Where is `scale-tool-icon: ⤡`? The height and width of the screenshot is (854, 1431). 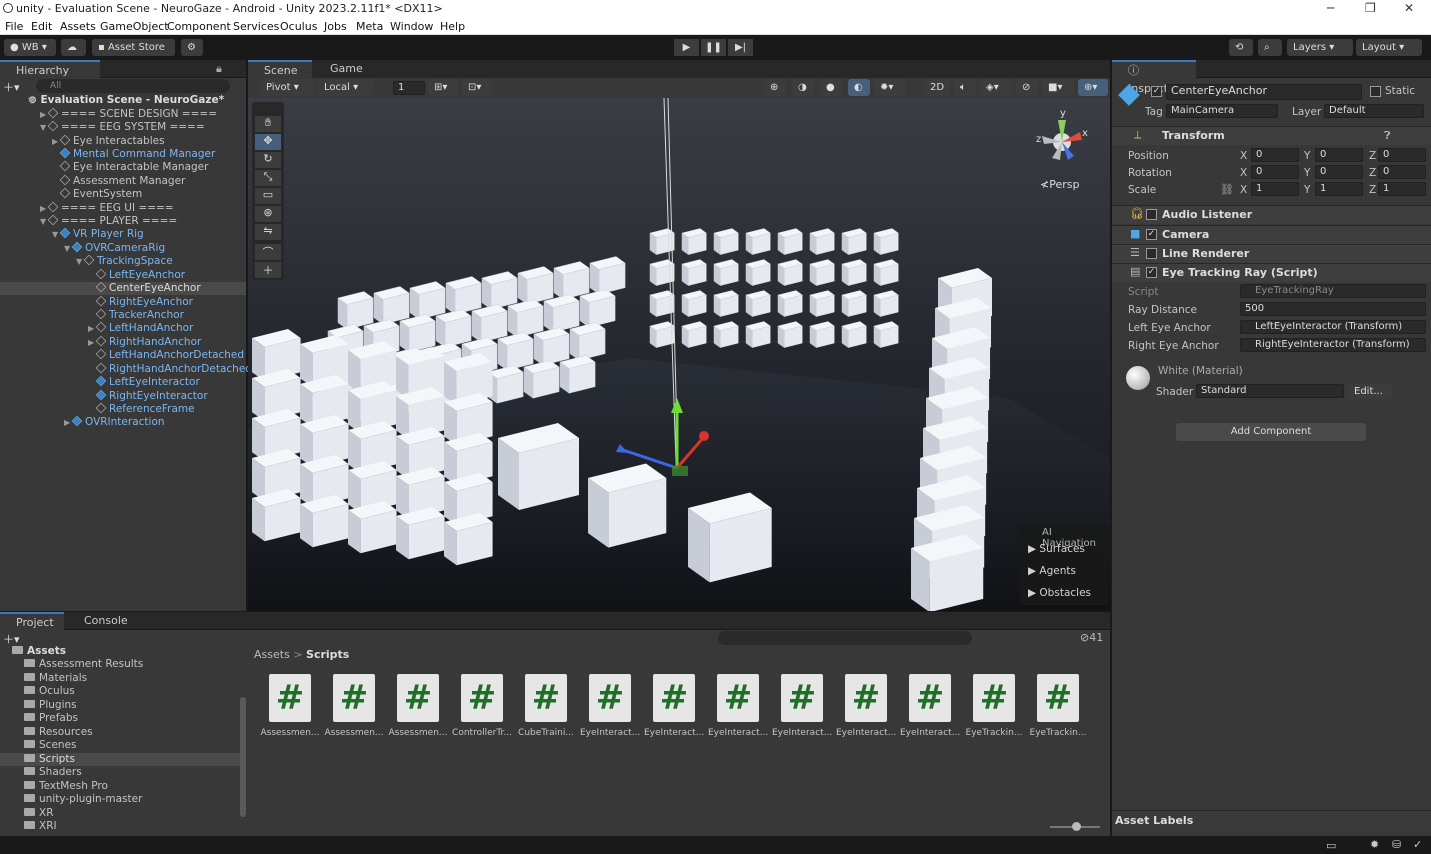 scale-tool-icon: ⤡ is located at coordinates (268, 178).